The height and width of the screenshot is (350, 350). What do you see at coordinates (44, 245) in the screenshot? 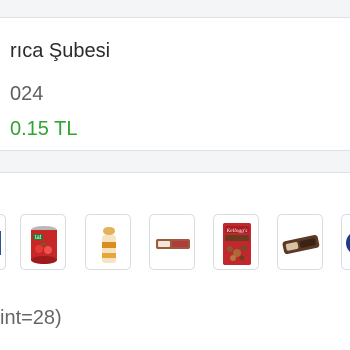
I see `tomato-paste-can-icon: tat` at bounding box center [44, 245].